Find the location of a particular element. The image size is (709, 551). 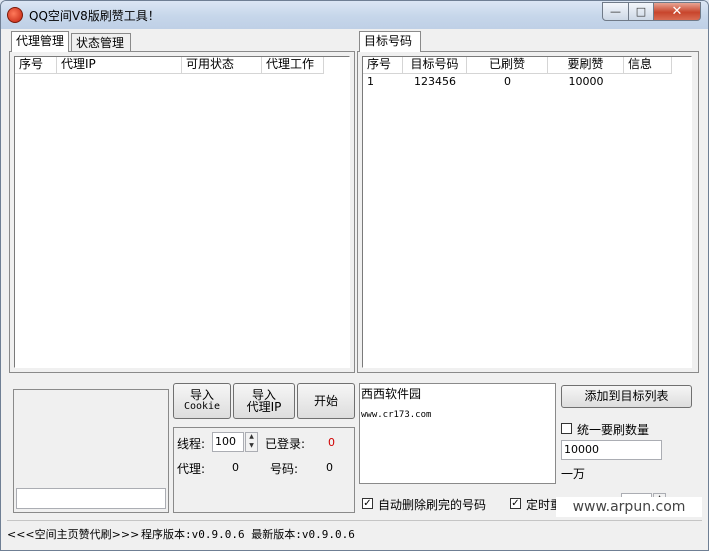

proxy-list-header: 序号 代理IP 可用状态 代理工作 is located at coordinates (169, 65).